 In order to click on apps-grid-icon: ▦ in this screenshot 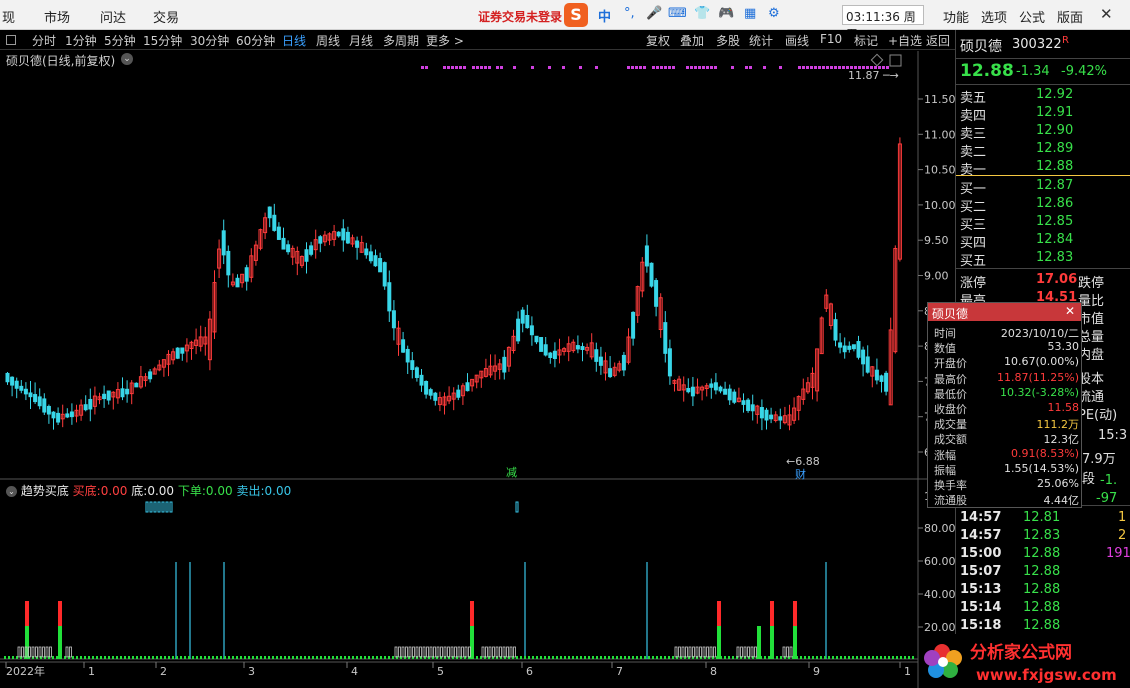, I will do `click(750, 13)`.